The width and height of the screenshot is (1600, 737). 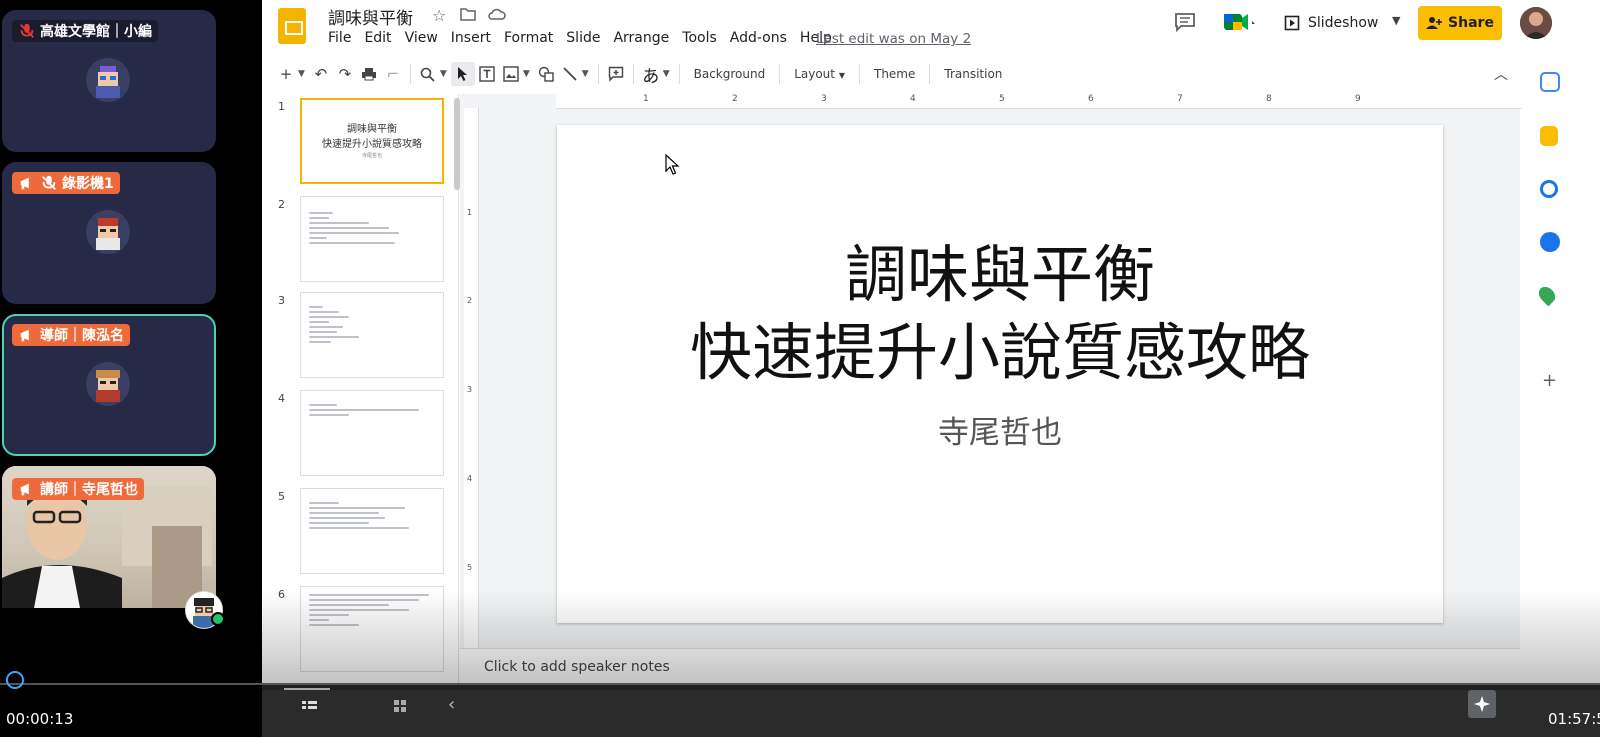 What do you see at coordinates (1000, 429) in the screenshot?
I see `slide-subtitle: 寺尾哲也` at bounding box center [1000, 429].